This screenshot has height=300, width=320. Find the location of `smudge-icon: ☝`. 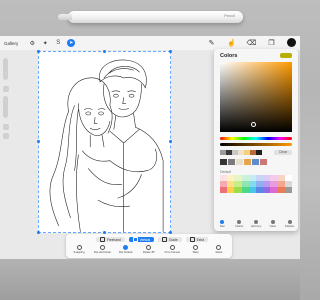

smudge-icon: ☝ is located at coordinates (231, 42).